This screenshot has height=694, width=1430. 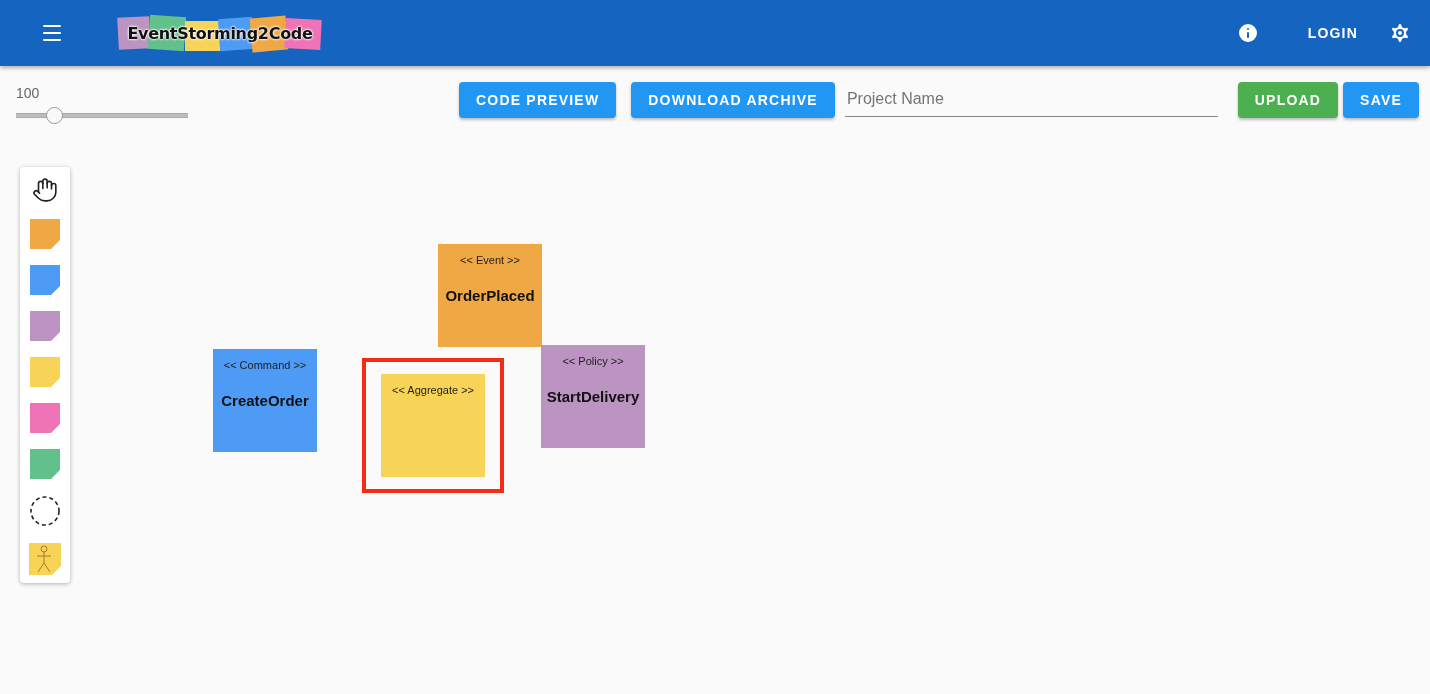 I want to click on toolbar-button: DOWNLOAD ARCHIVE, so click(x=733, y=100).